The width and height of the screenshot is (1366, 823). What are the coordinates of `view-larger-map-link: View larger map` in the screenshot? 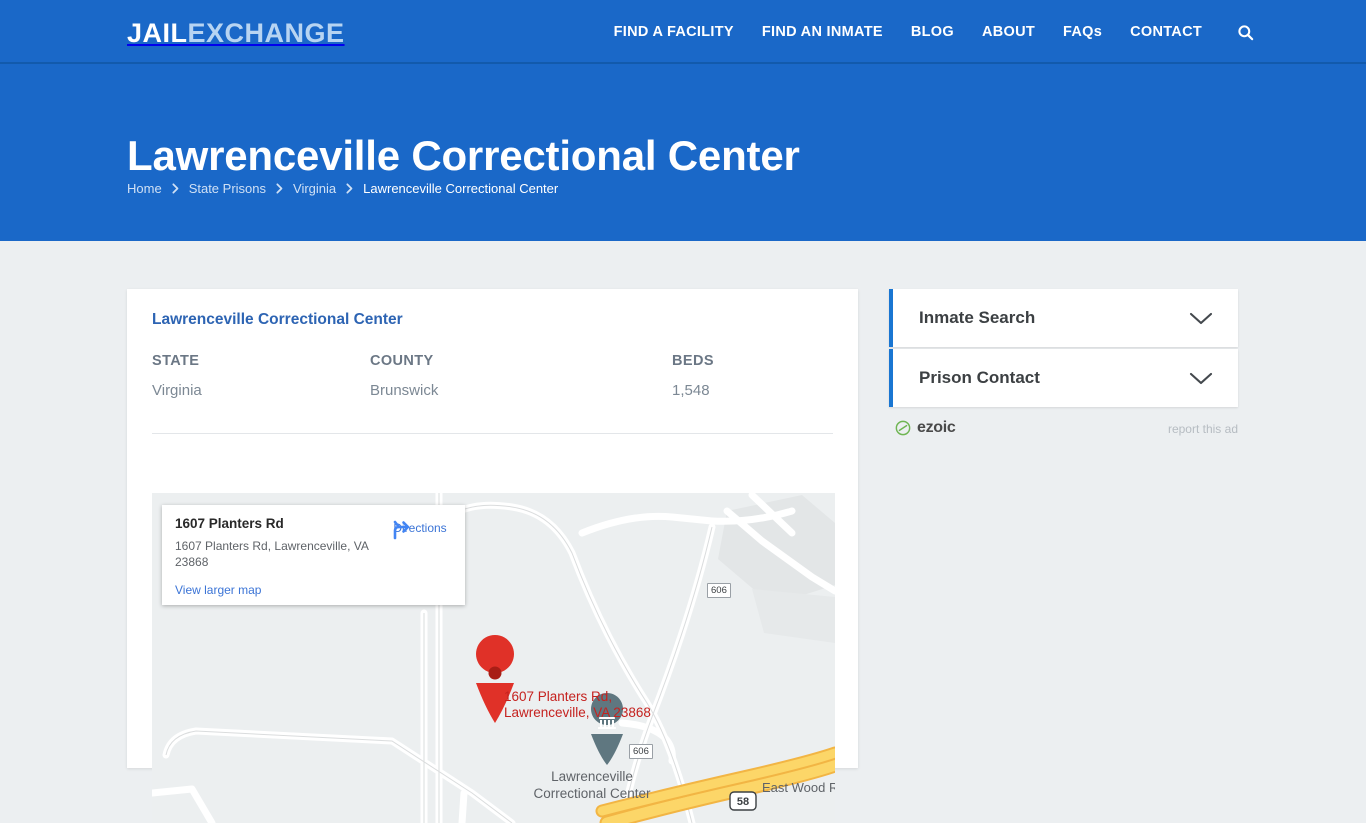 It's located at (218, 590).